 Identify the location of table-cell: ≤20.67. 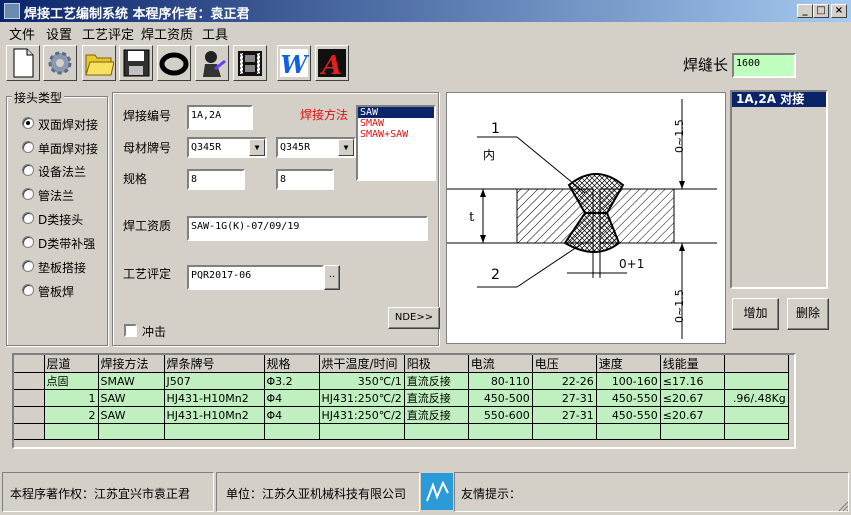
(692, 415).